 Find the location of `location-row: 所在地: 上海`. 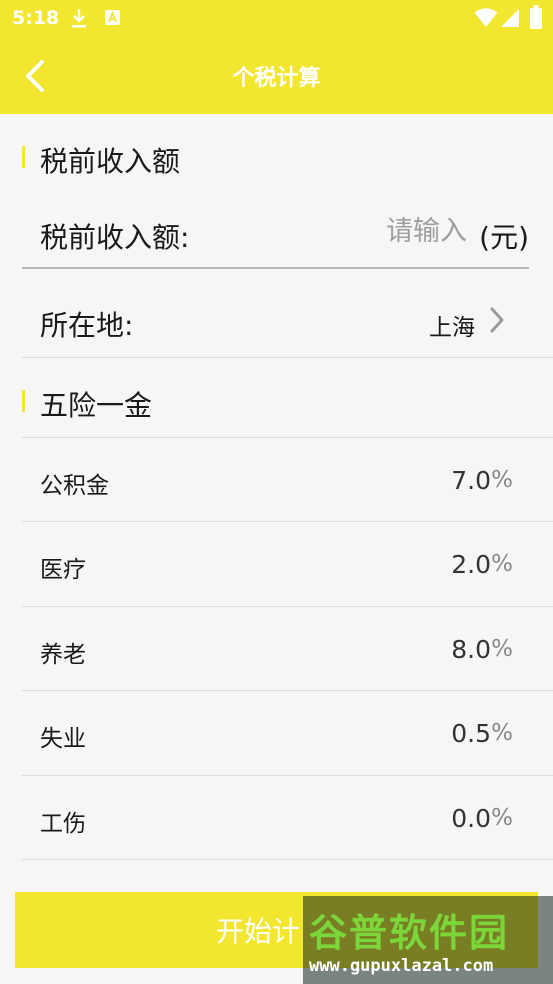

location-row: 所在地: 上海 is located at coordinates (276, 322).